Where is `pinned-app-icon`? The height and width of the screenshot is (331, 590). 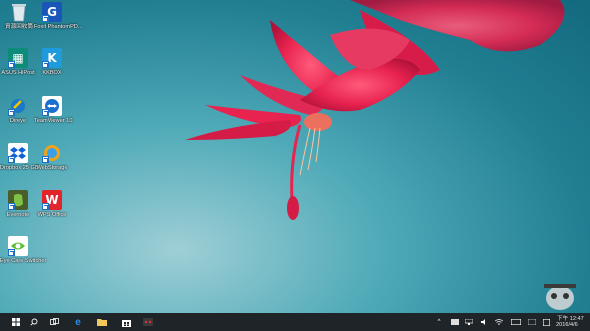 pinned-app-icon is located at coordinates (148, 322).